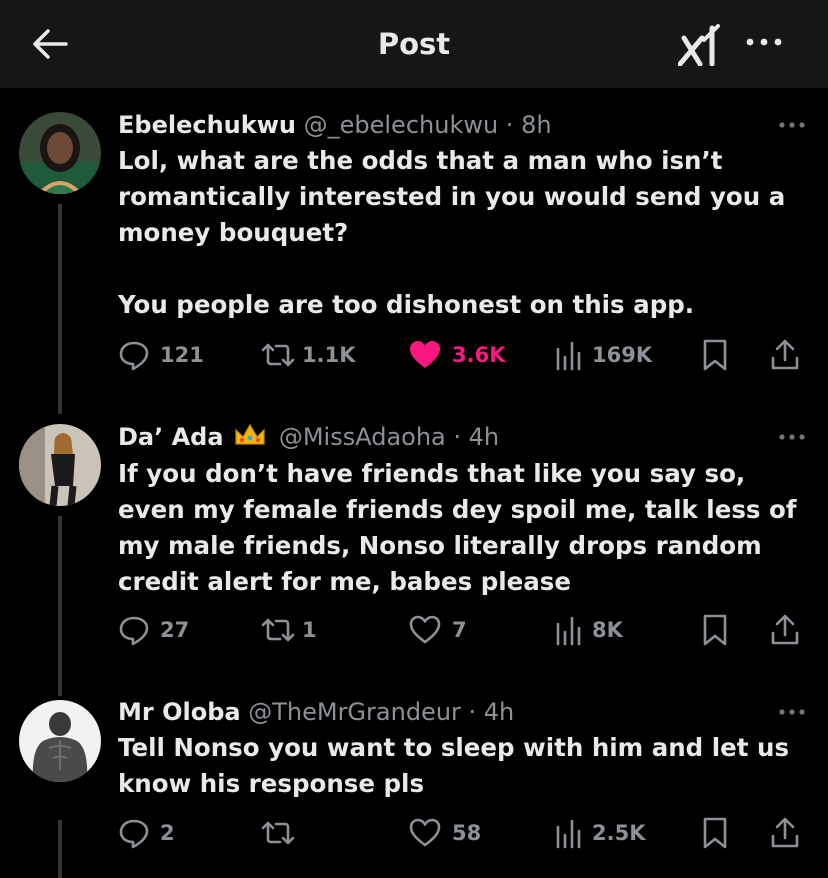 This screenshot has height=878, width=828. What do you see at coordinates (389, 437) in the screenshot?
I see `handle-and-time: @MissAdaoha · 4h` at bounding box center [389, 437].